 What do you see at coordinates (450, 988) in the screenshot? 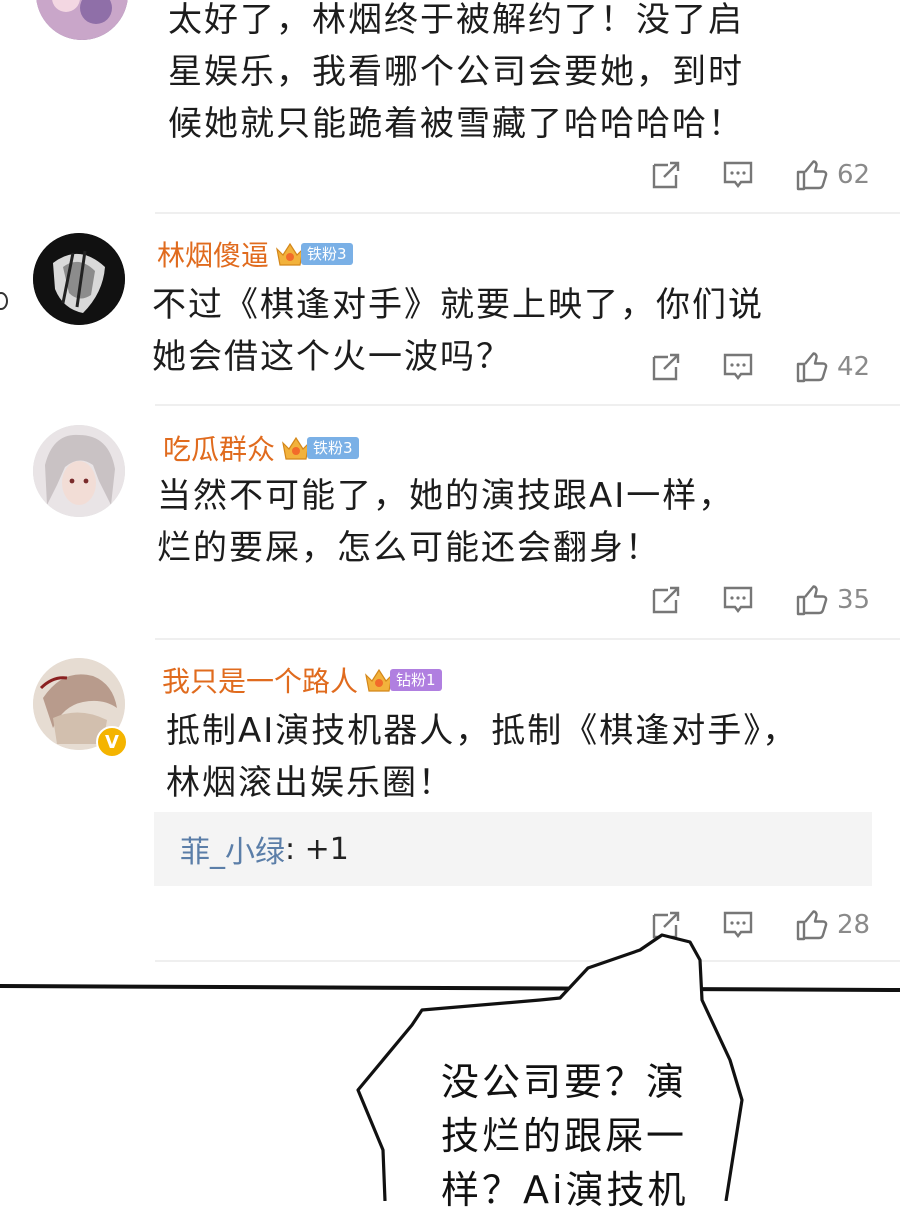
I see `panel-border` at bounding box center [450, 988].